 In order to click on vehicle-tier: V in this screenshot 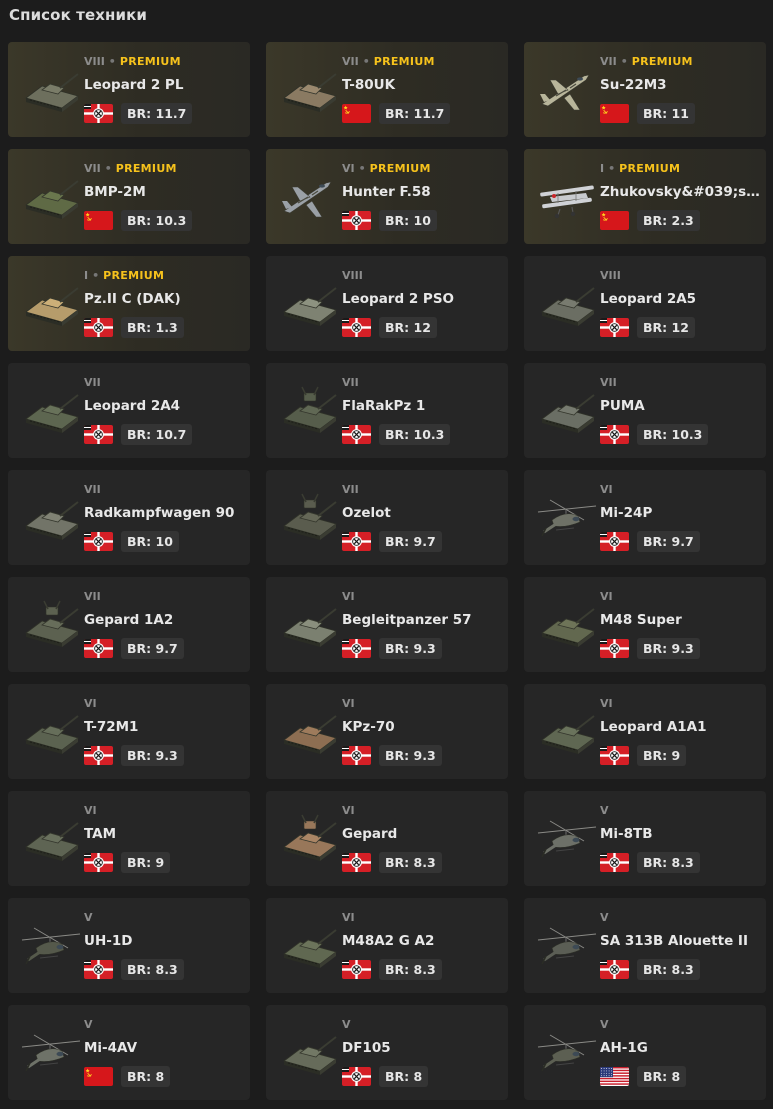, I will do `click(346, 1024)`.